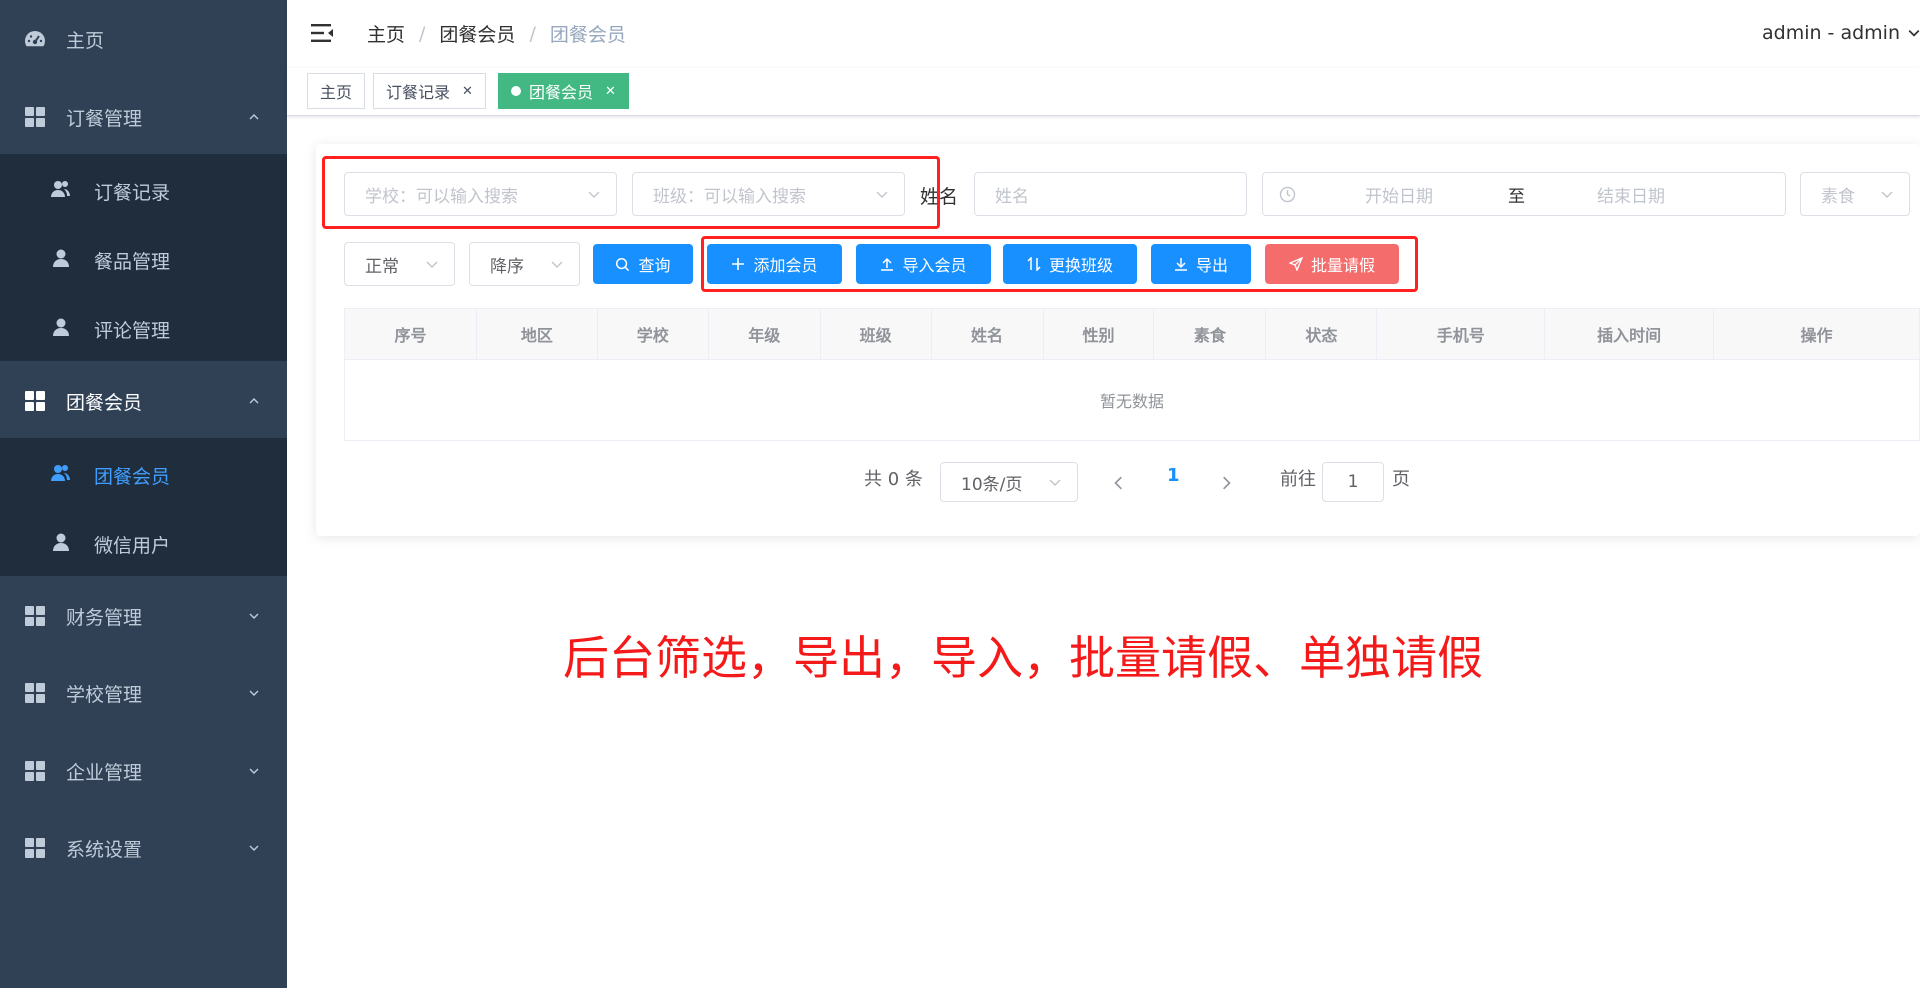 The height and width of the screenshot is (988, 1920). What do you see at coordinates (1516, 196) in the screenshot?
I see `date-separator: 至` at bounding box center [1516, 196].